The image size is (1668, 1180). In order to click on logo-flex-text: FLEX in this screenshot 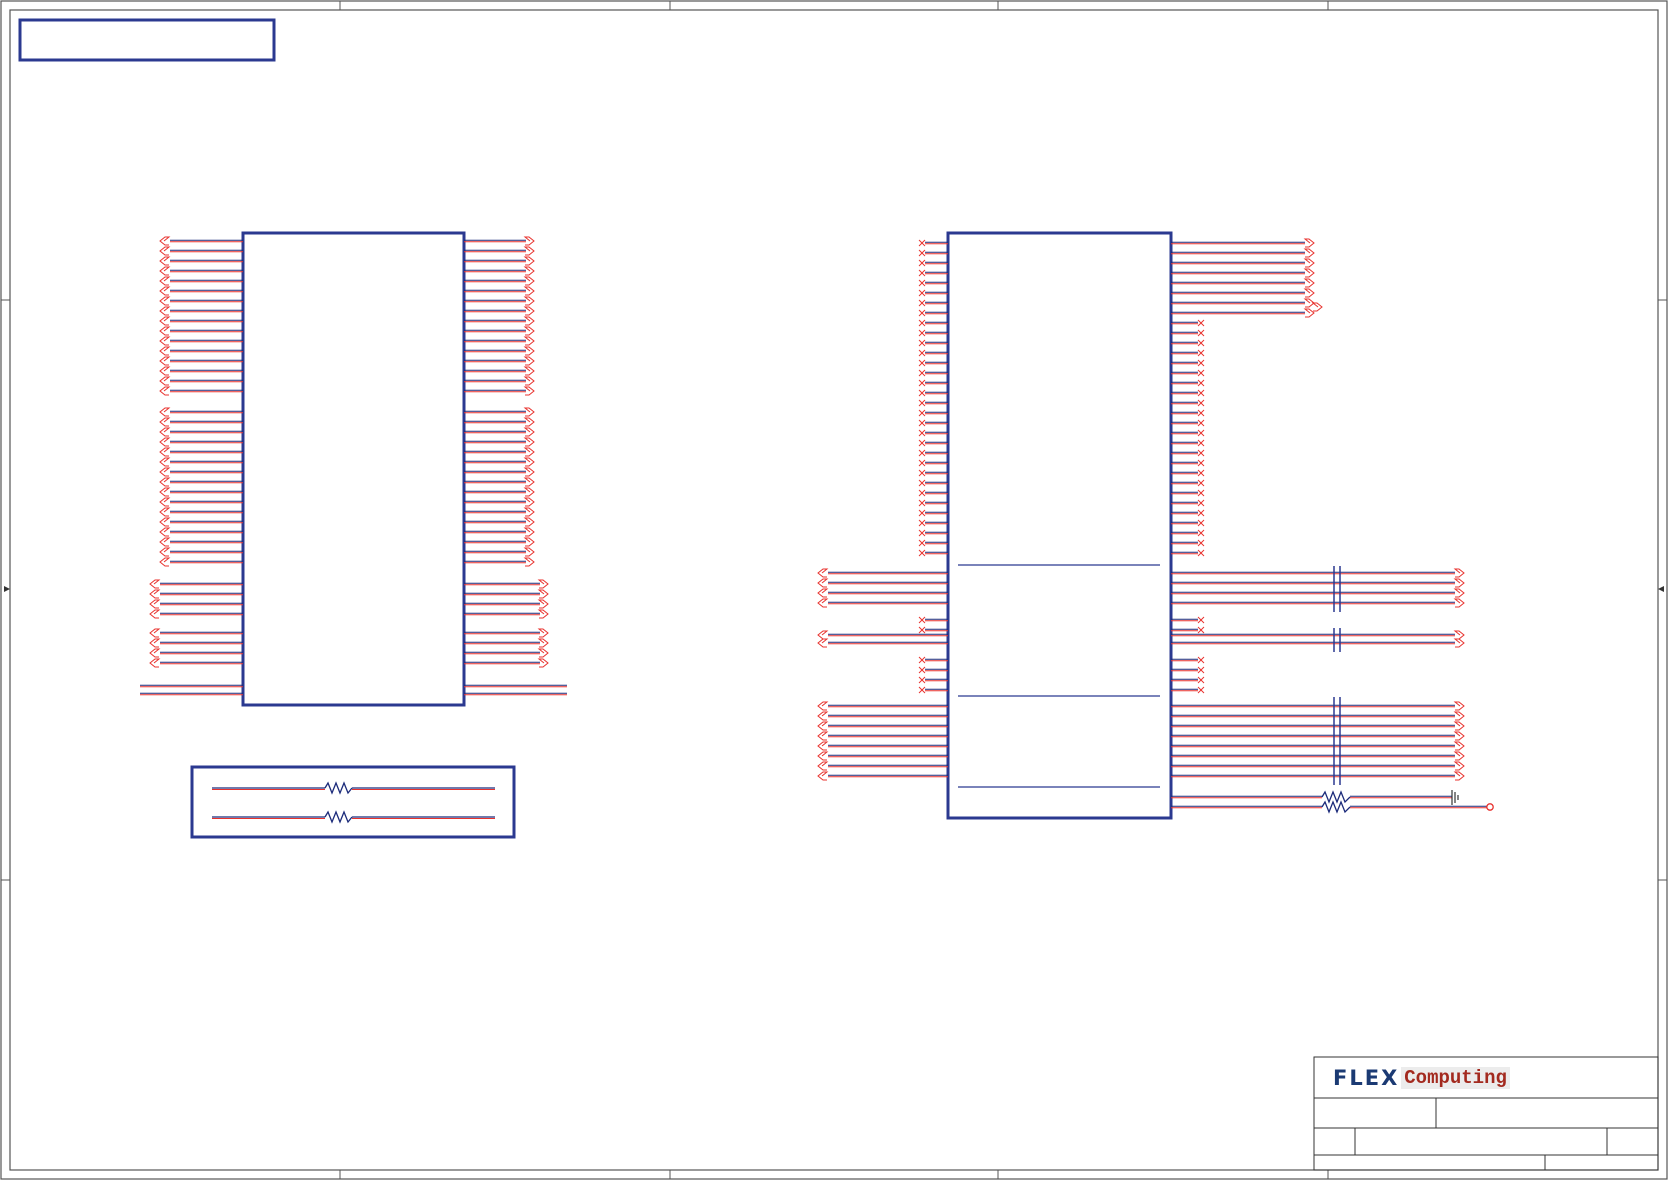, I will do `click(1366, 1078)`.